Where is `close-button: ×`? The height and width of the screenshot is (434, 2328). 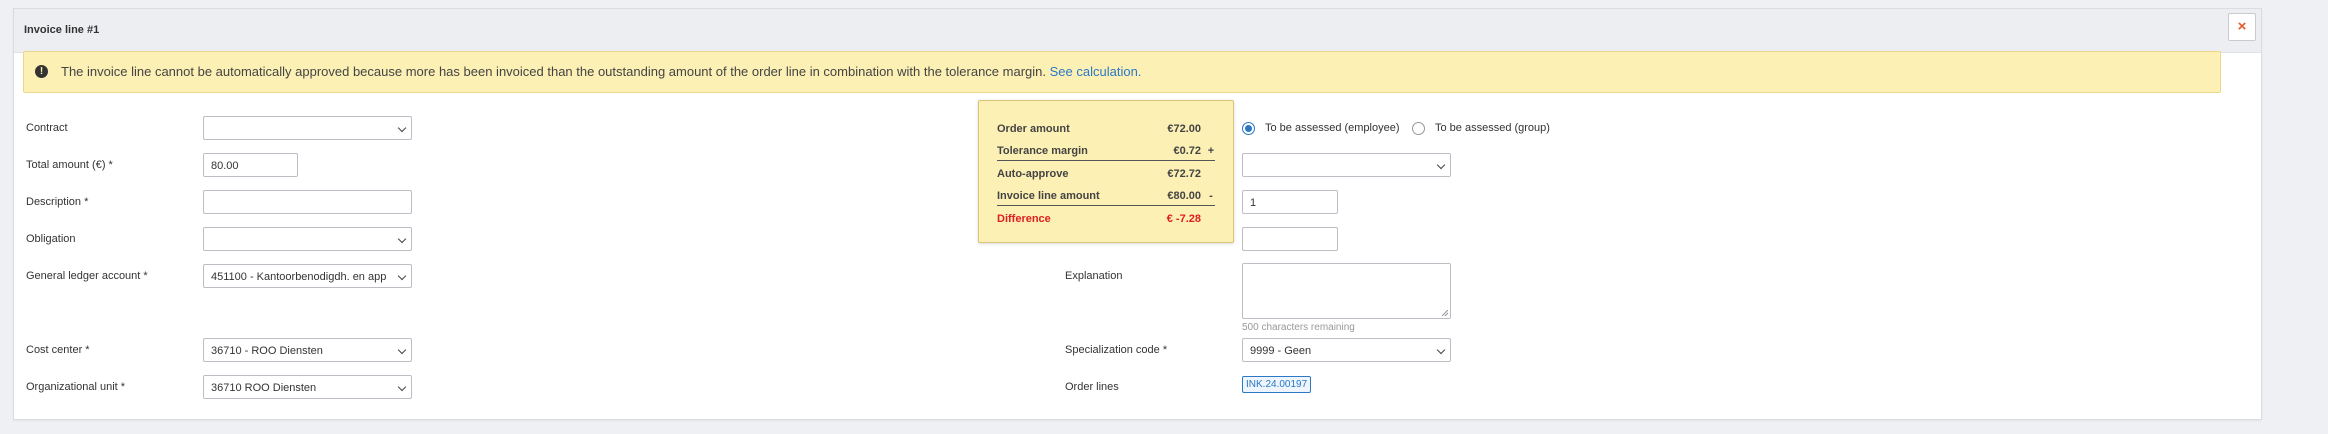
close-button: × is located at coordinates (2242, 27).